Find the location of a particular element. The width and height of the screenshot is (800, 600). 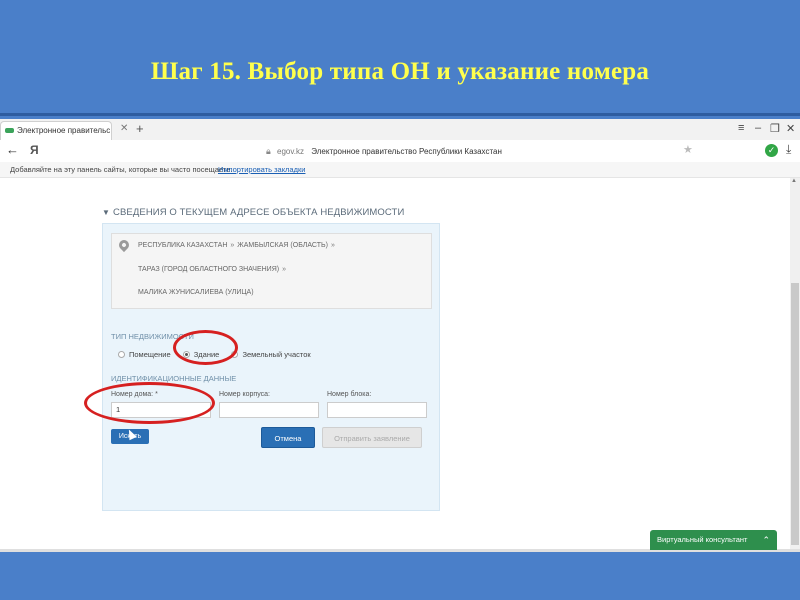

minimize-icon: – is located at coordinates (758, 128).